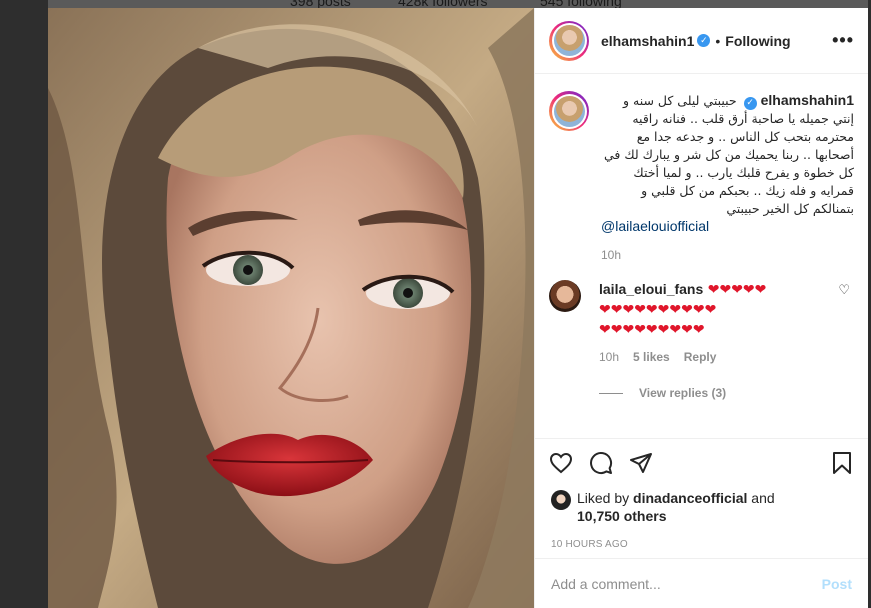 Image resolution: width=871 pixels, height=608 pixels. What do you see at coordinates (569, 111) in the screenshot?
I see `caption-avatar` at bounding box center [569, 111].